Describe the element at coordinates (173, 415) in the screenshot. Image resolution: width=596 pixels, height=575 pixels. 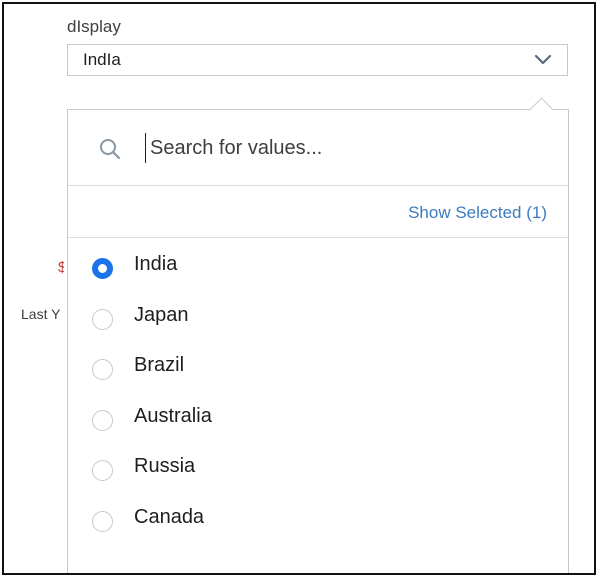
I see `option-label: Australia` at that location.